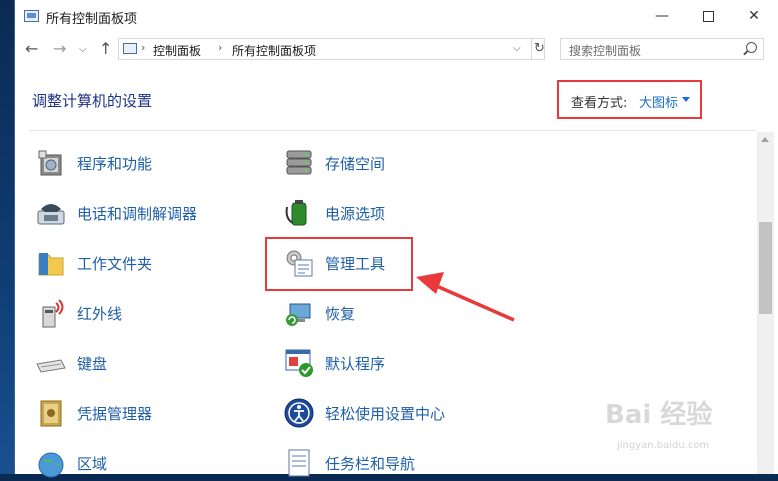 The height and width of the screenshot is (481, 778). I want to click on minimize-button: —, so click(662, 16).